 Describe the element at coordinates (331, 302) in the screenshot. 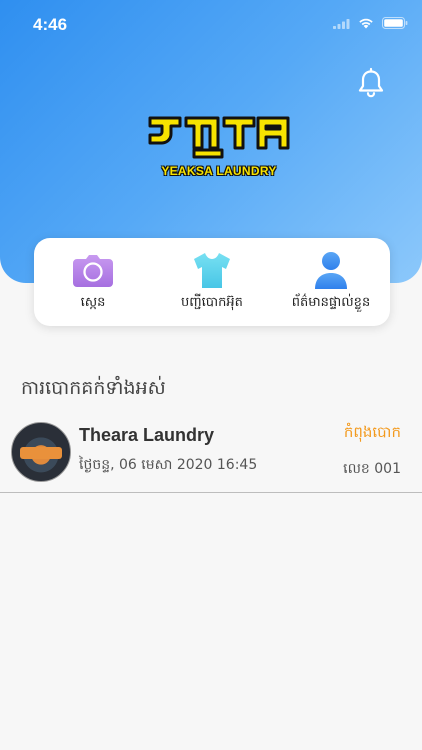

I see `menu-label-profile: ព័ត៌មានផ្ទាល់ខ្លួន` at that location.